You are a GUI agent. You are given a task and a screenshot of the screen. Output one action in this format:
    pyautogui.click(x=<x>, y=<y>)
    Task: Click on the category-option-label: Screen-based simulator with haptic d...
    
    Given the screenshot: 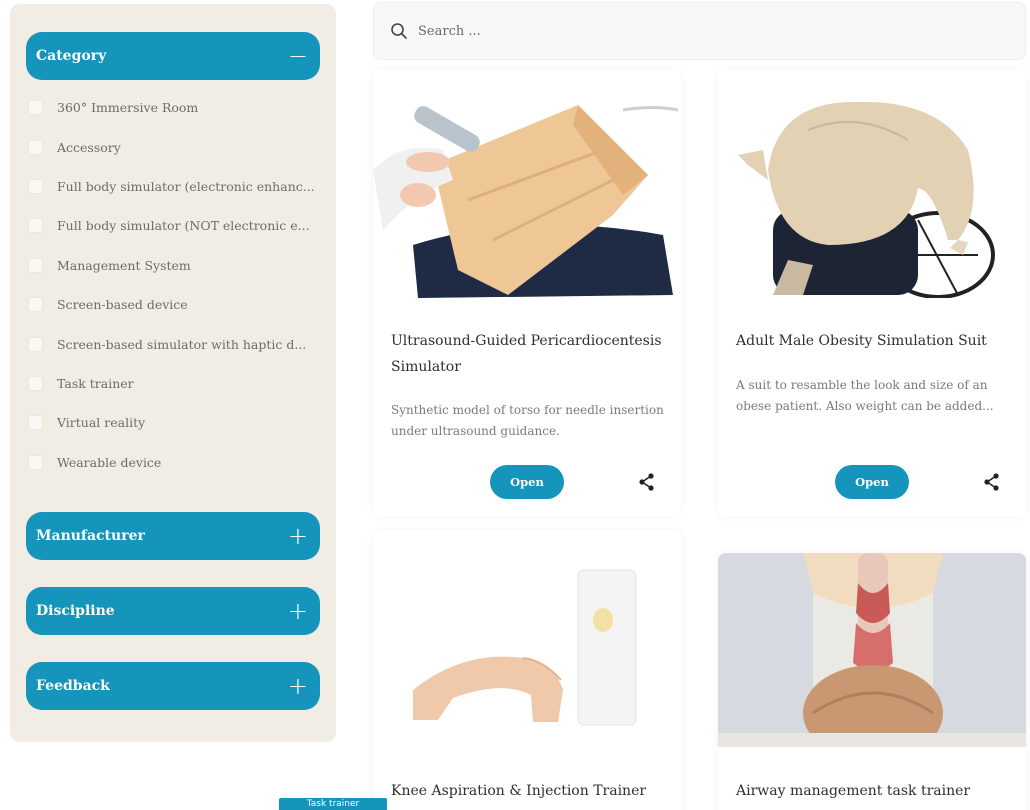 What is the action you would take?
    pyautogui.click(x=182, y=344)
    